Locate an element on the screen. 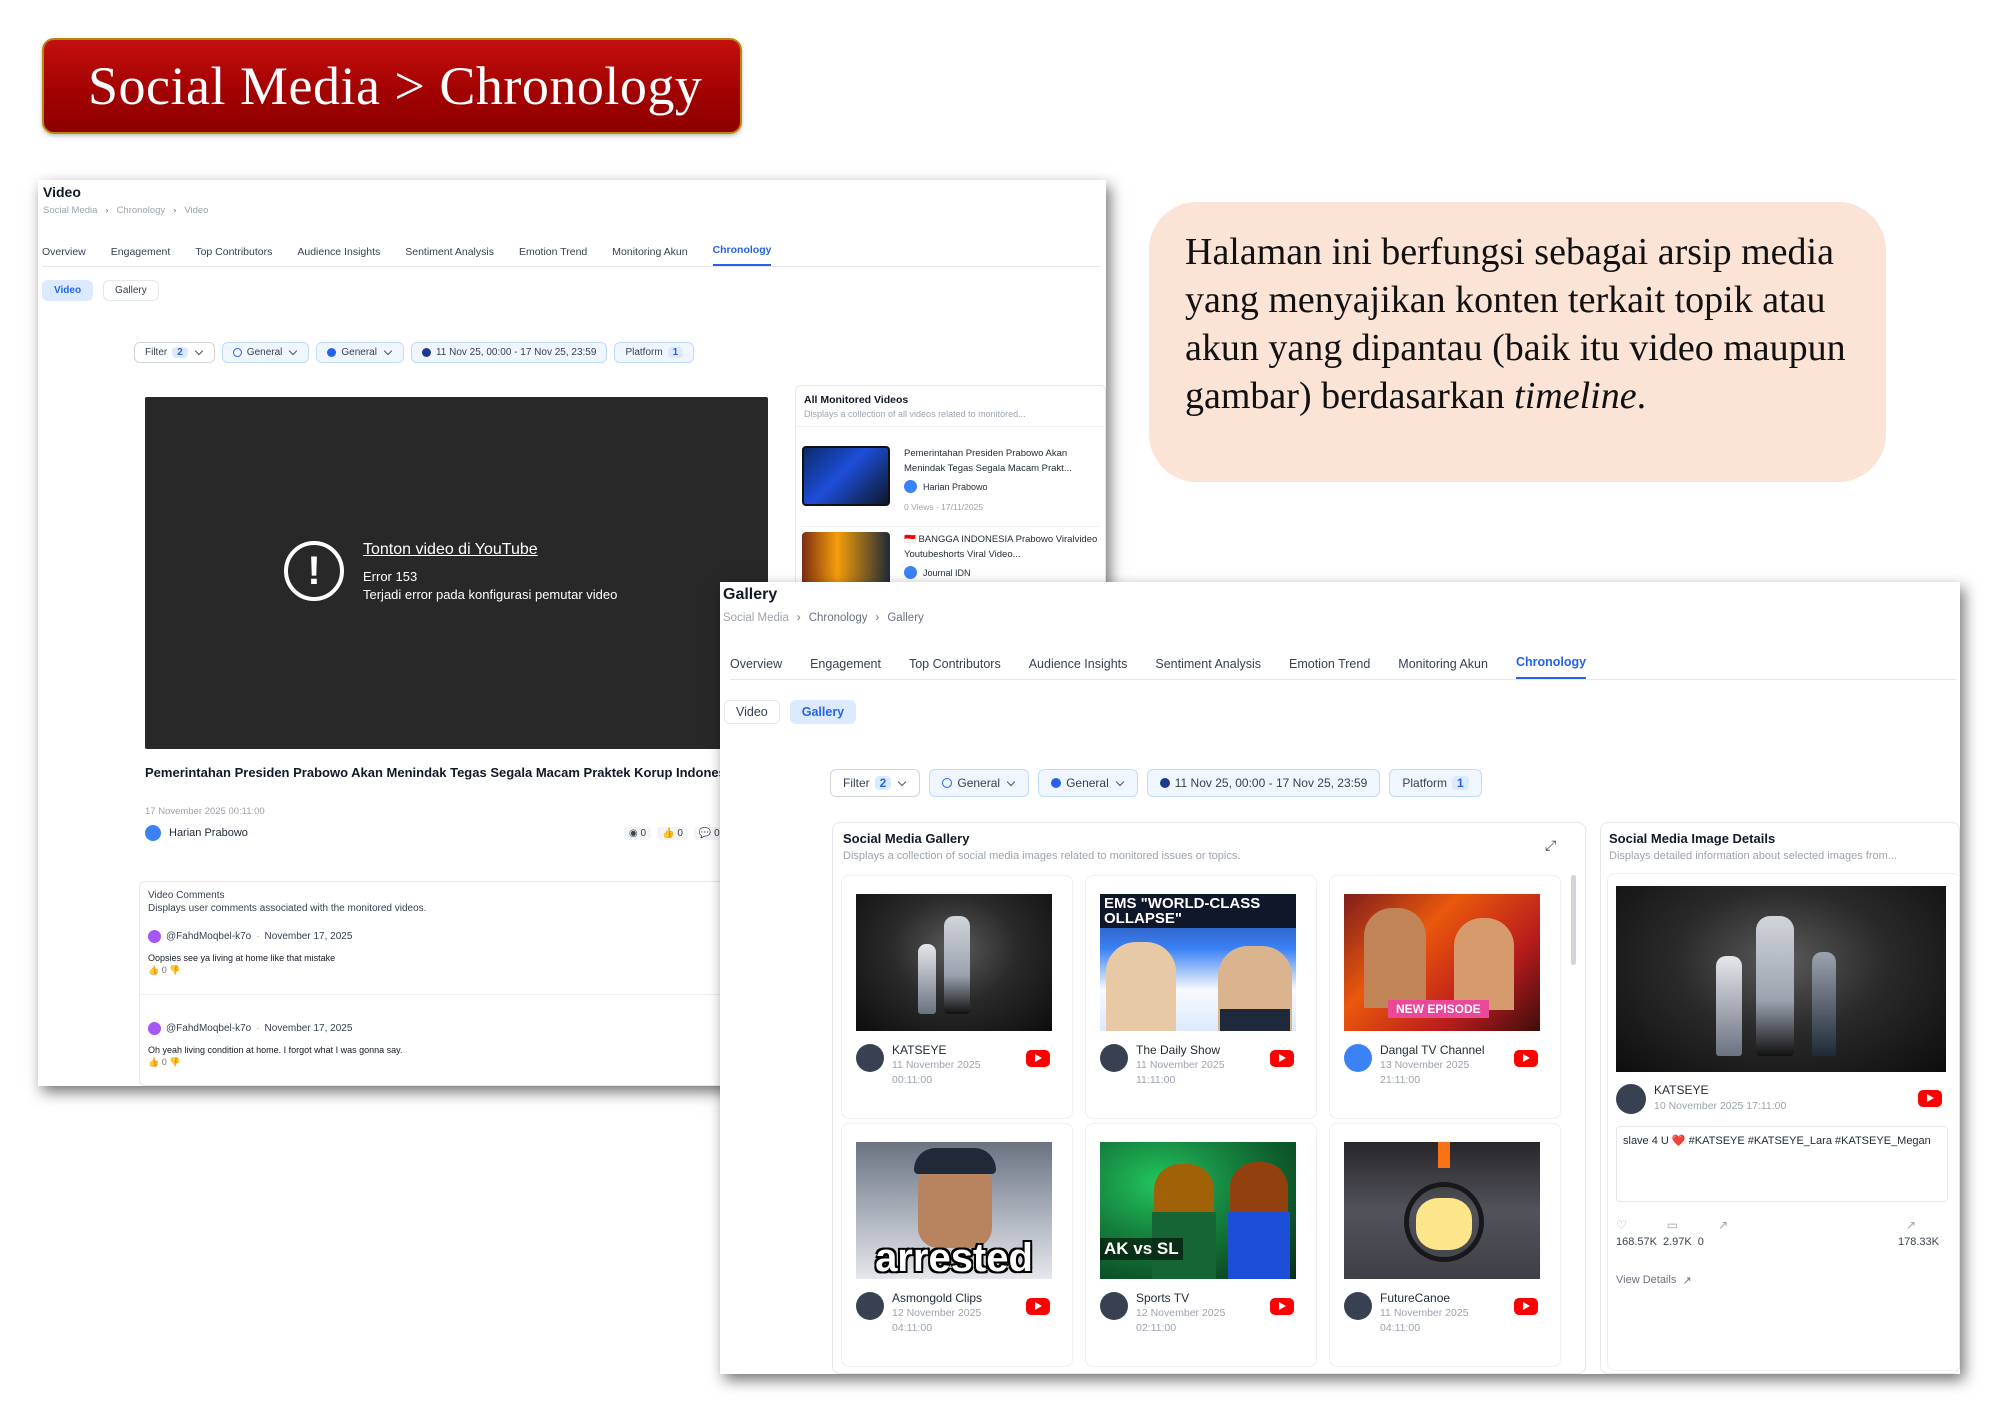  comments-count: 2.97K is located at coordinates (1677, 1242).